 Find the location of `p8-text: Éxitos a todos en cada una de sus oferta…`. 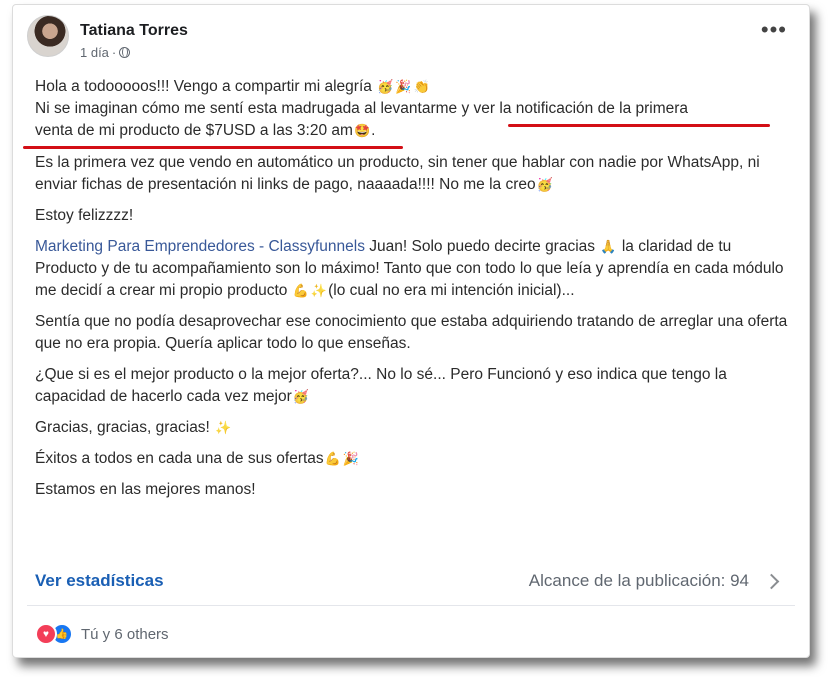

p8-text: Éxitos a todos en cada una de sus oferta… is located at coordinates (179, 458).